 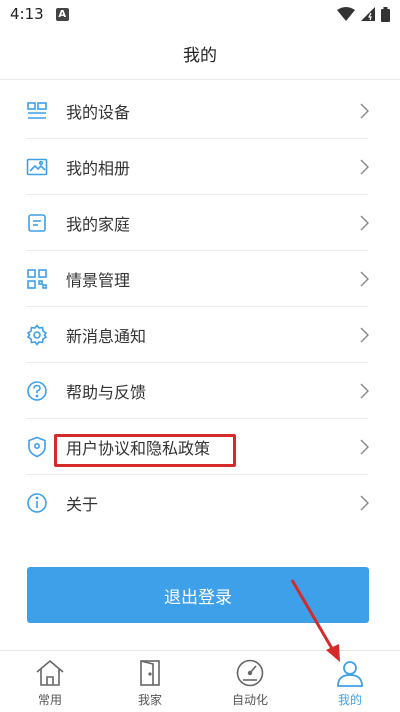 I want to click on menu-item-notifications: 新消息通知, so click(x=200, y=335).